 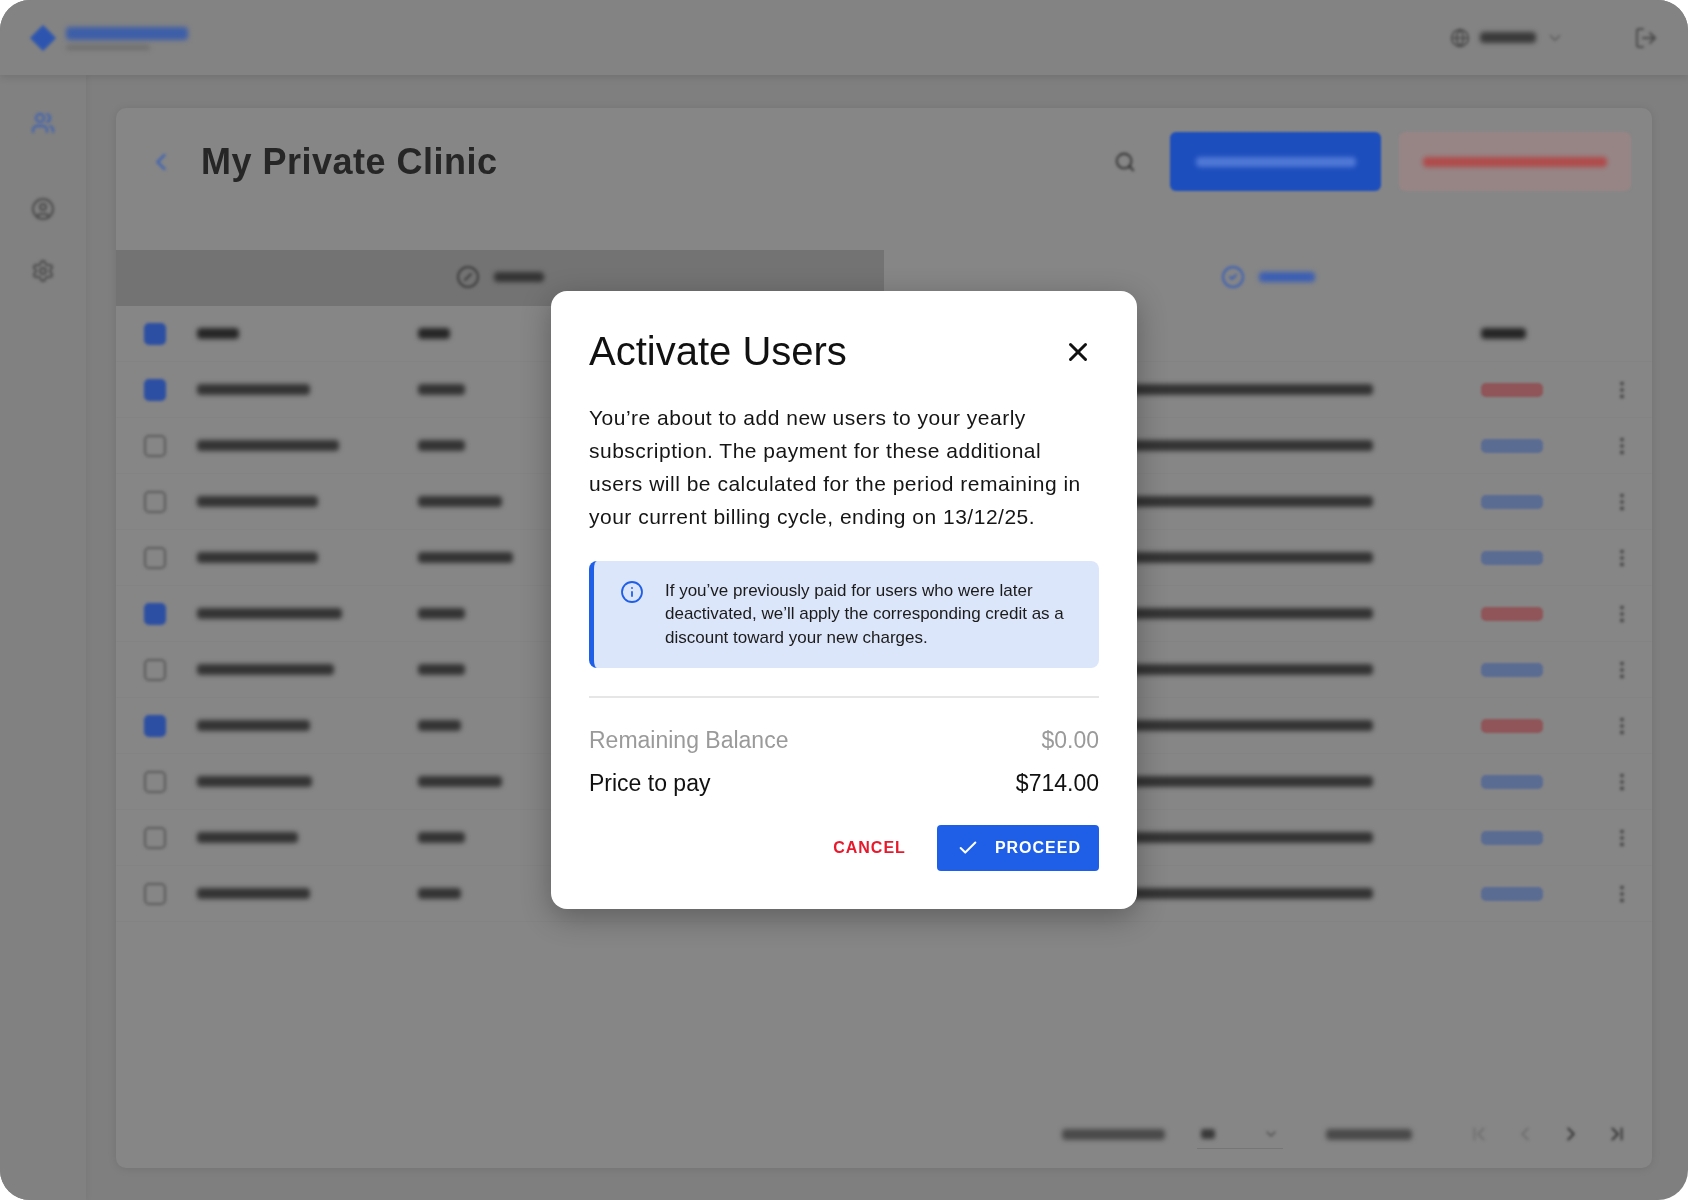 I want to click on search-icon, so click(x=1125, y=161).